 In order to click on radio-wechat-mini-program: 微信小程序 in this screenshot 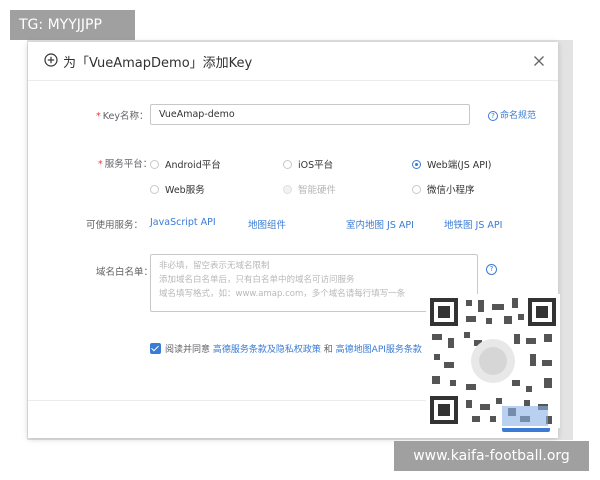, I will do `click(443, 189)`.